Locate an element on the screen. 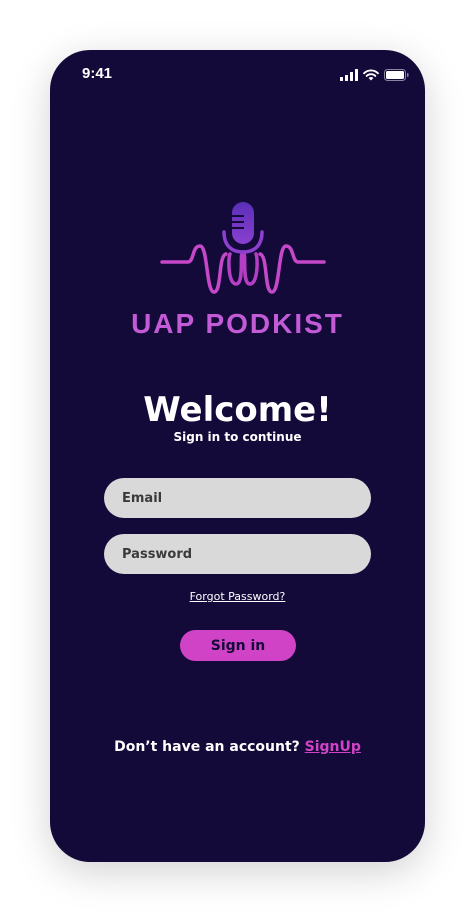  wifi-icon is located at coordinates (371, 75).